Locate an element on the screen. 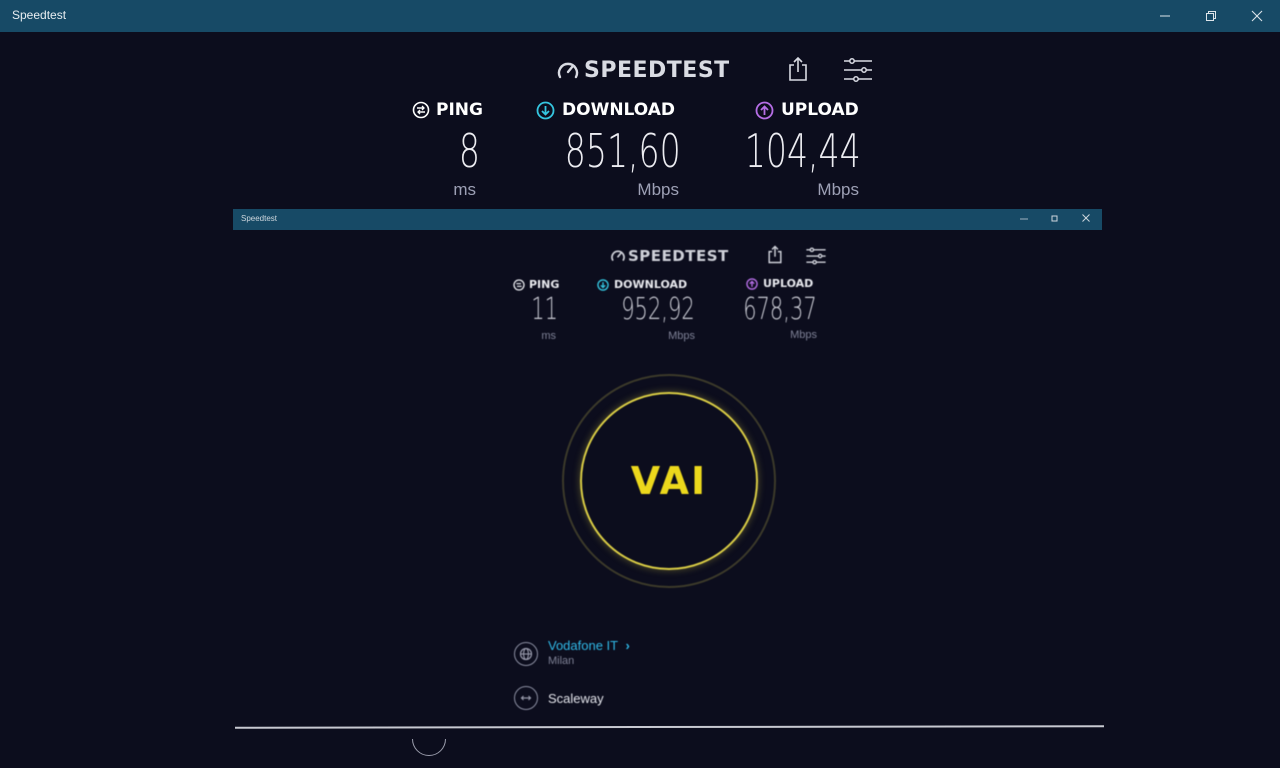 The width and height of the screenshot is (1280, 768). speedometer-icon is located at coordinates (568, 70).